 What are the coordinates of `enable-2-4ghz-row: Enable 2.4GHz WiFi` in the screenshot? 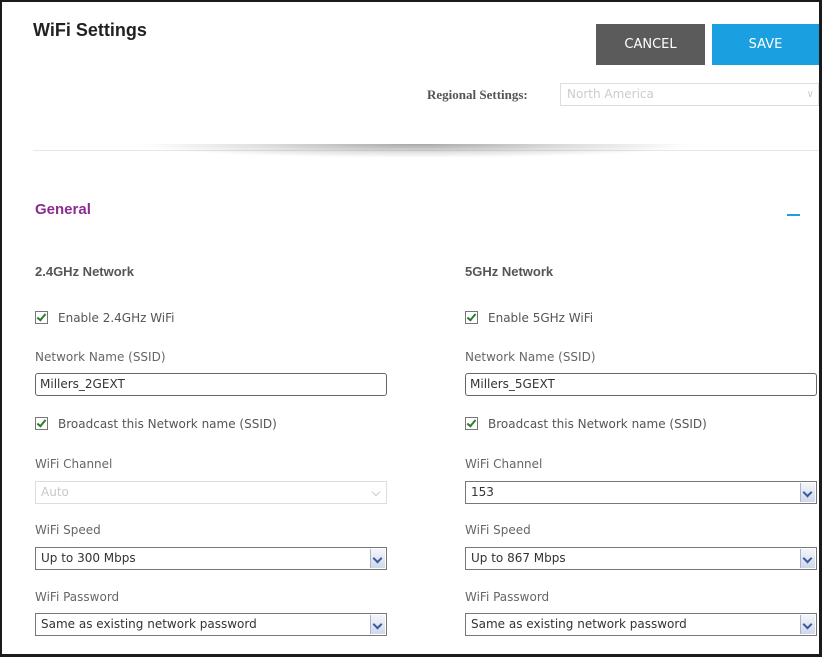 It's located at (105, 318).